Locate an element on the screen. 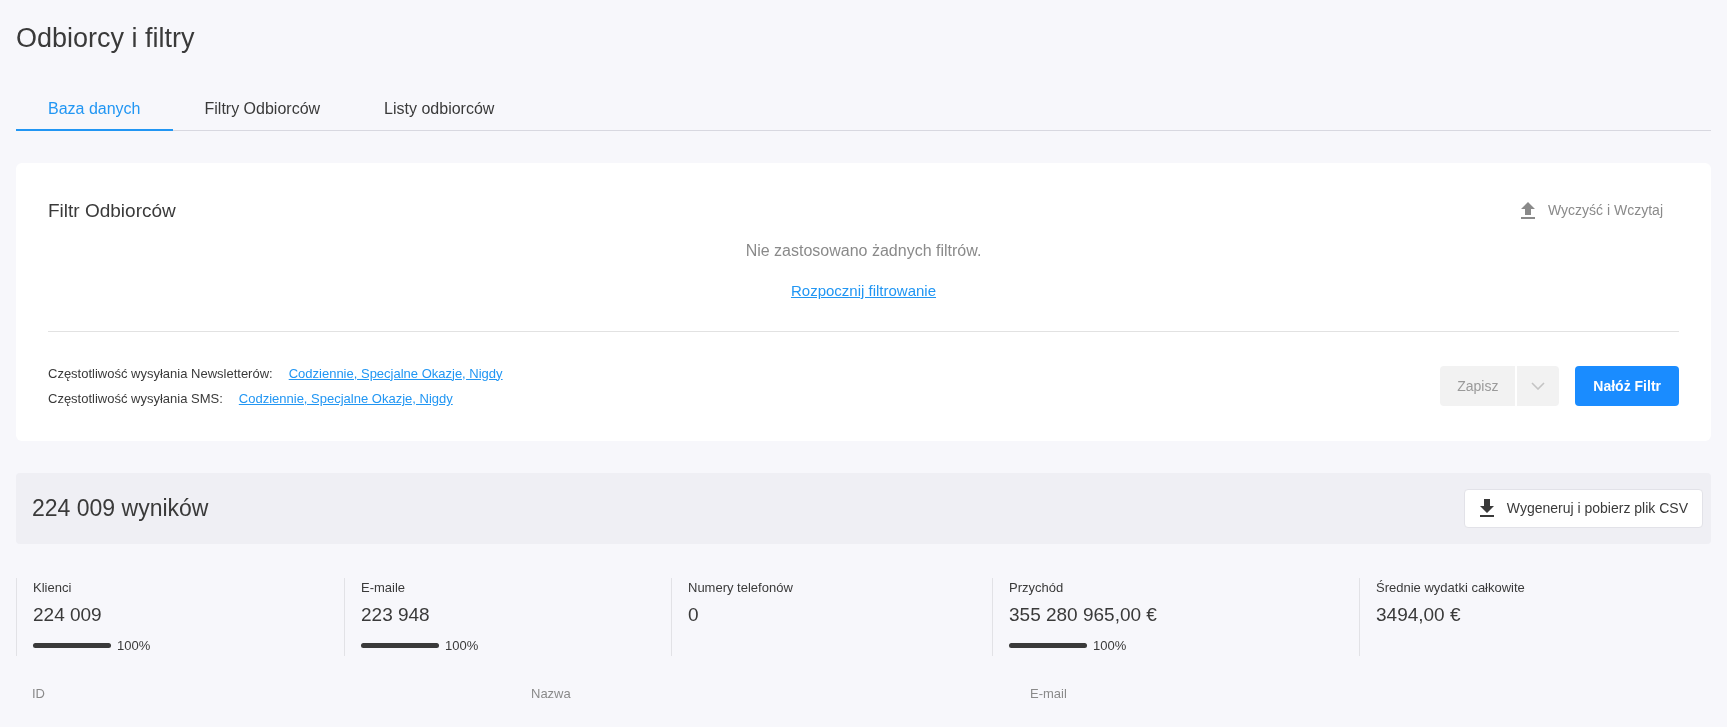 This screenshot has width=1727, height=727. tab: Baza danych is located at coordinates (94, 109).